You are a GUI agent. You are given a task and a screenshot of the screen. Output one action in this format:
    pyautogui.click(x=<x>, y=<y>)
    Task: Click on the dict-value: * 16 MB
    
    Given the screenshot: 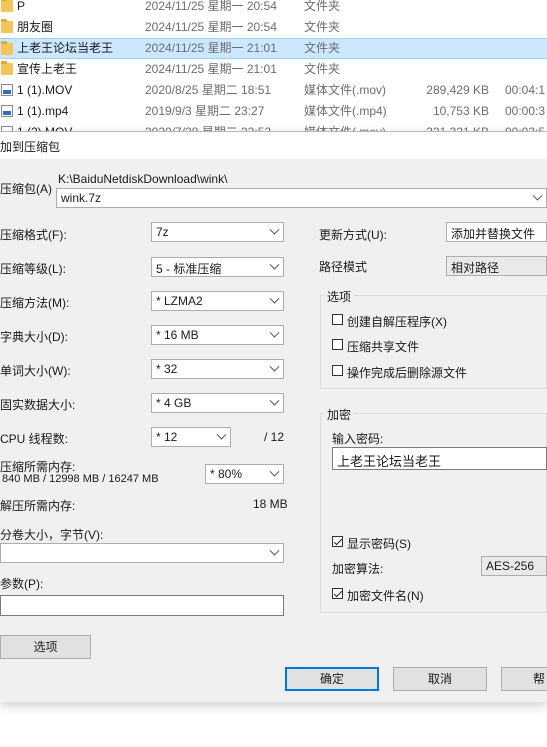 What is the action you would take?
    pyautogui.click(x=177, y=335)
    